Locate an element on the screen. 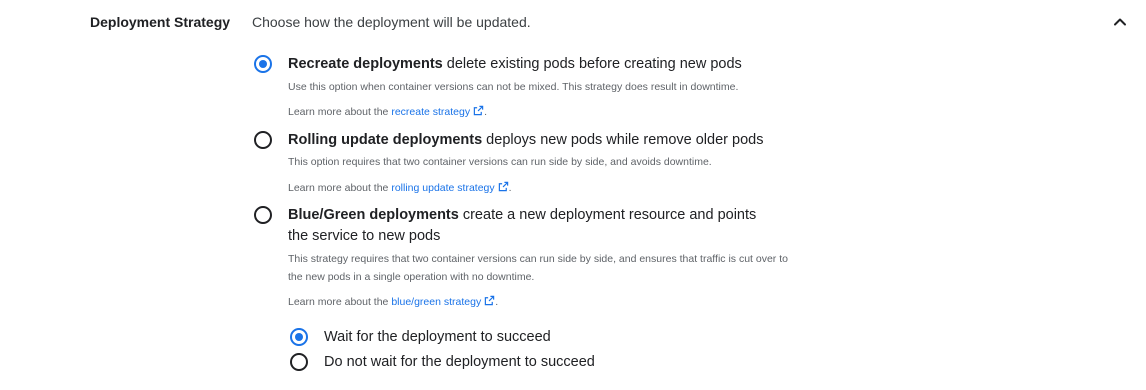  rolling-update-strategy-link: rolling update strategy is located at coordinates (449, 187).